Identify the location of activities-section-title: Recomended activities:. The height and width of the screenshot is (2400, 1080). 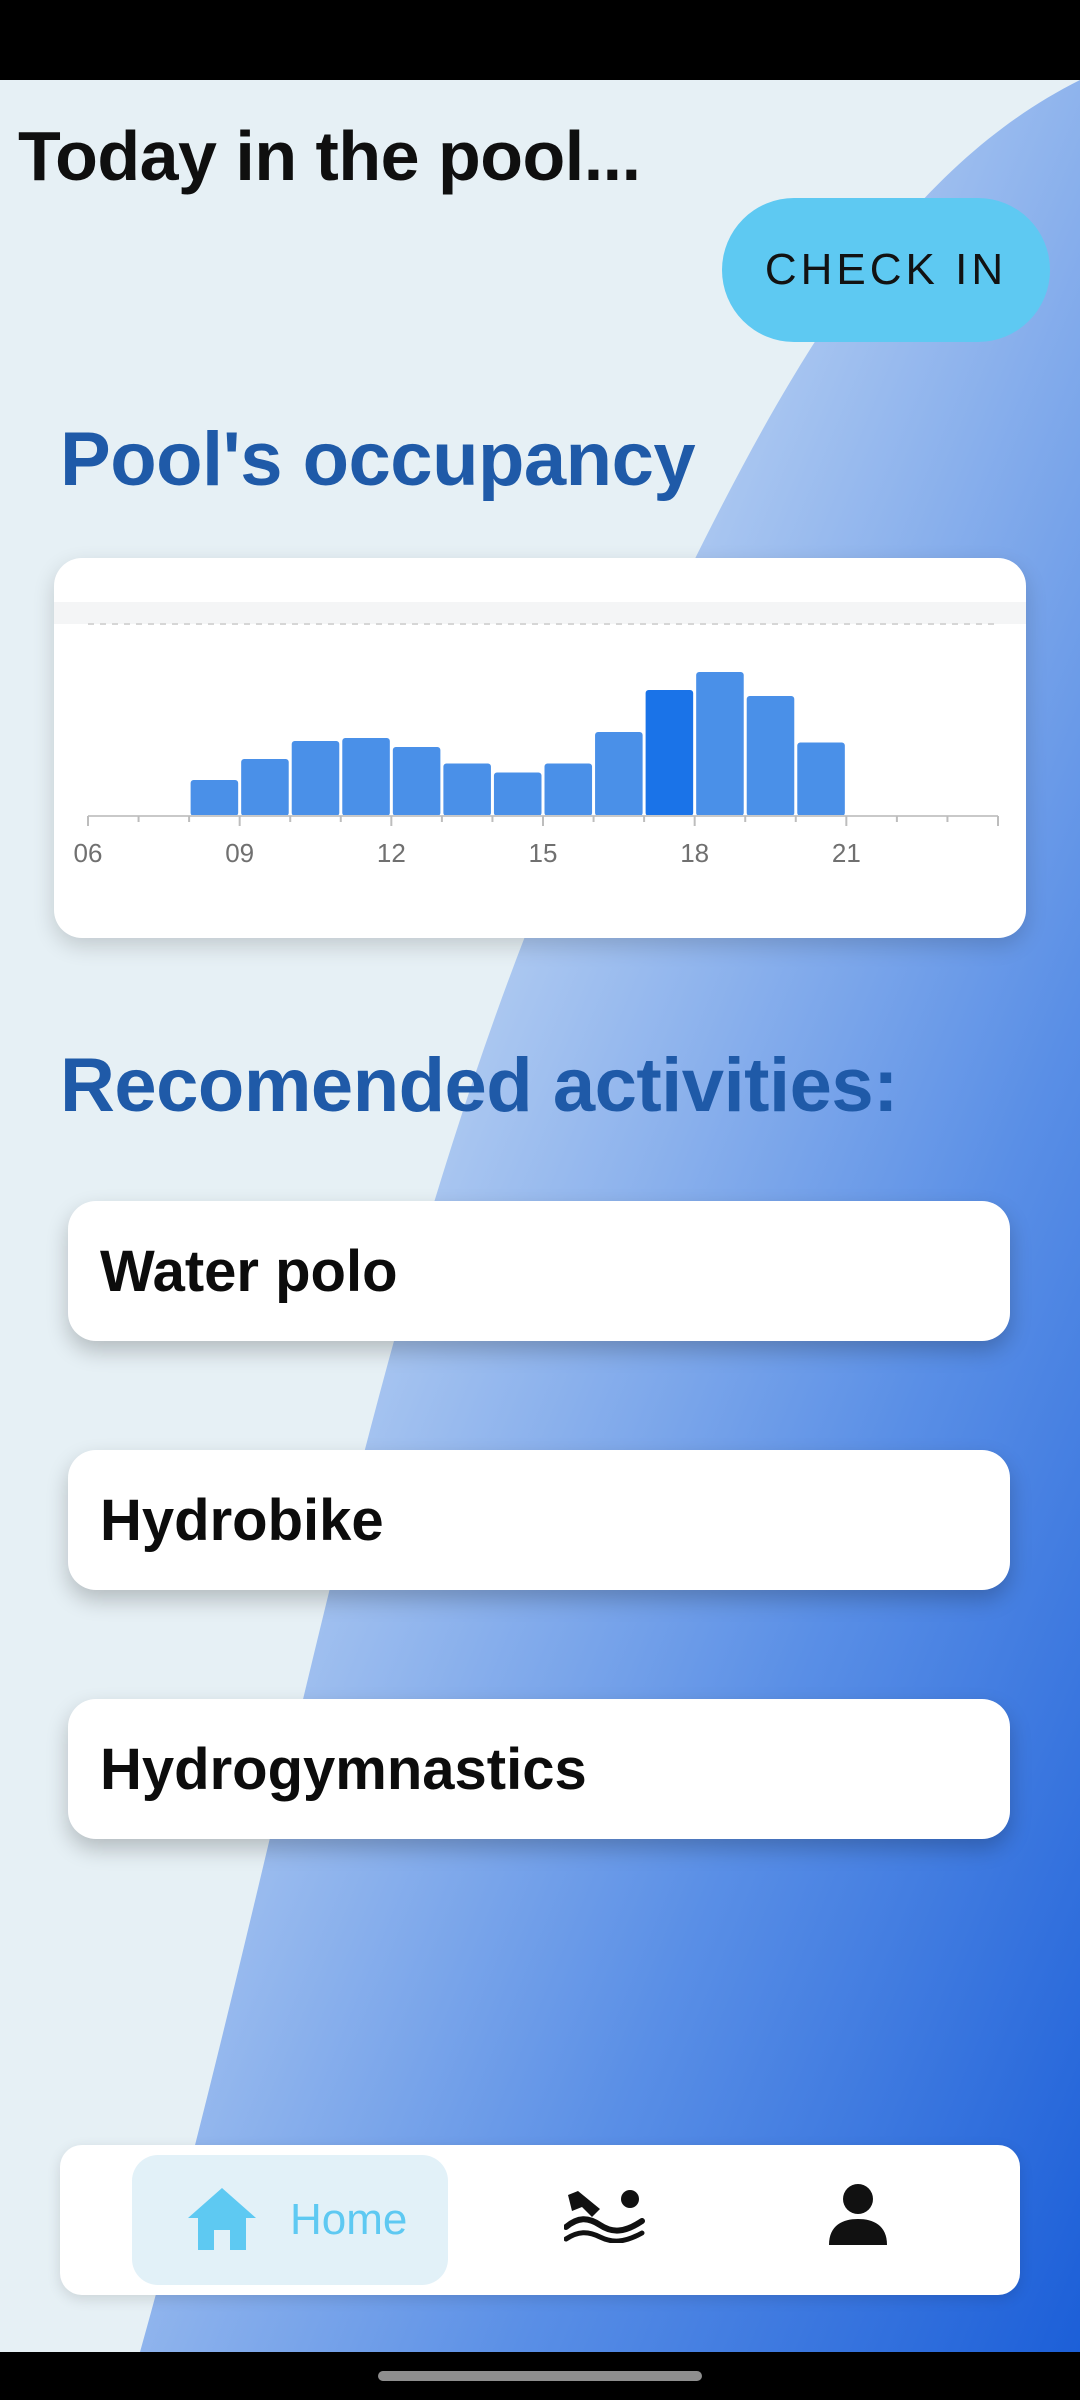
(479, 1085).